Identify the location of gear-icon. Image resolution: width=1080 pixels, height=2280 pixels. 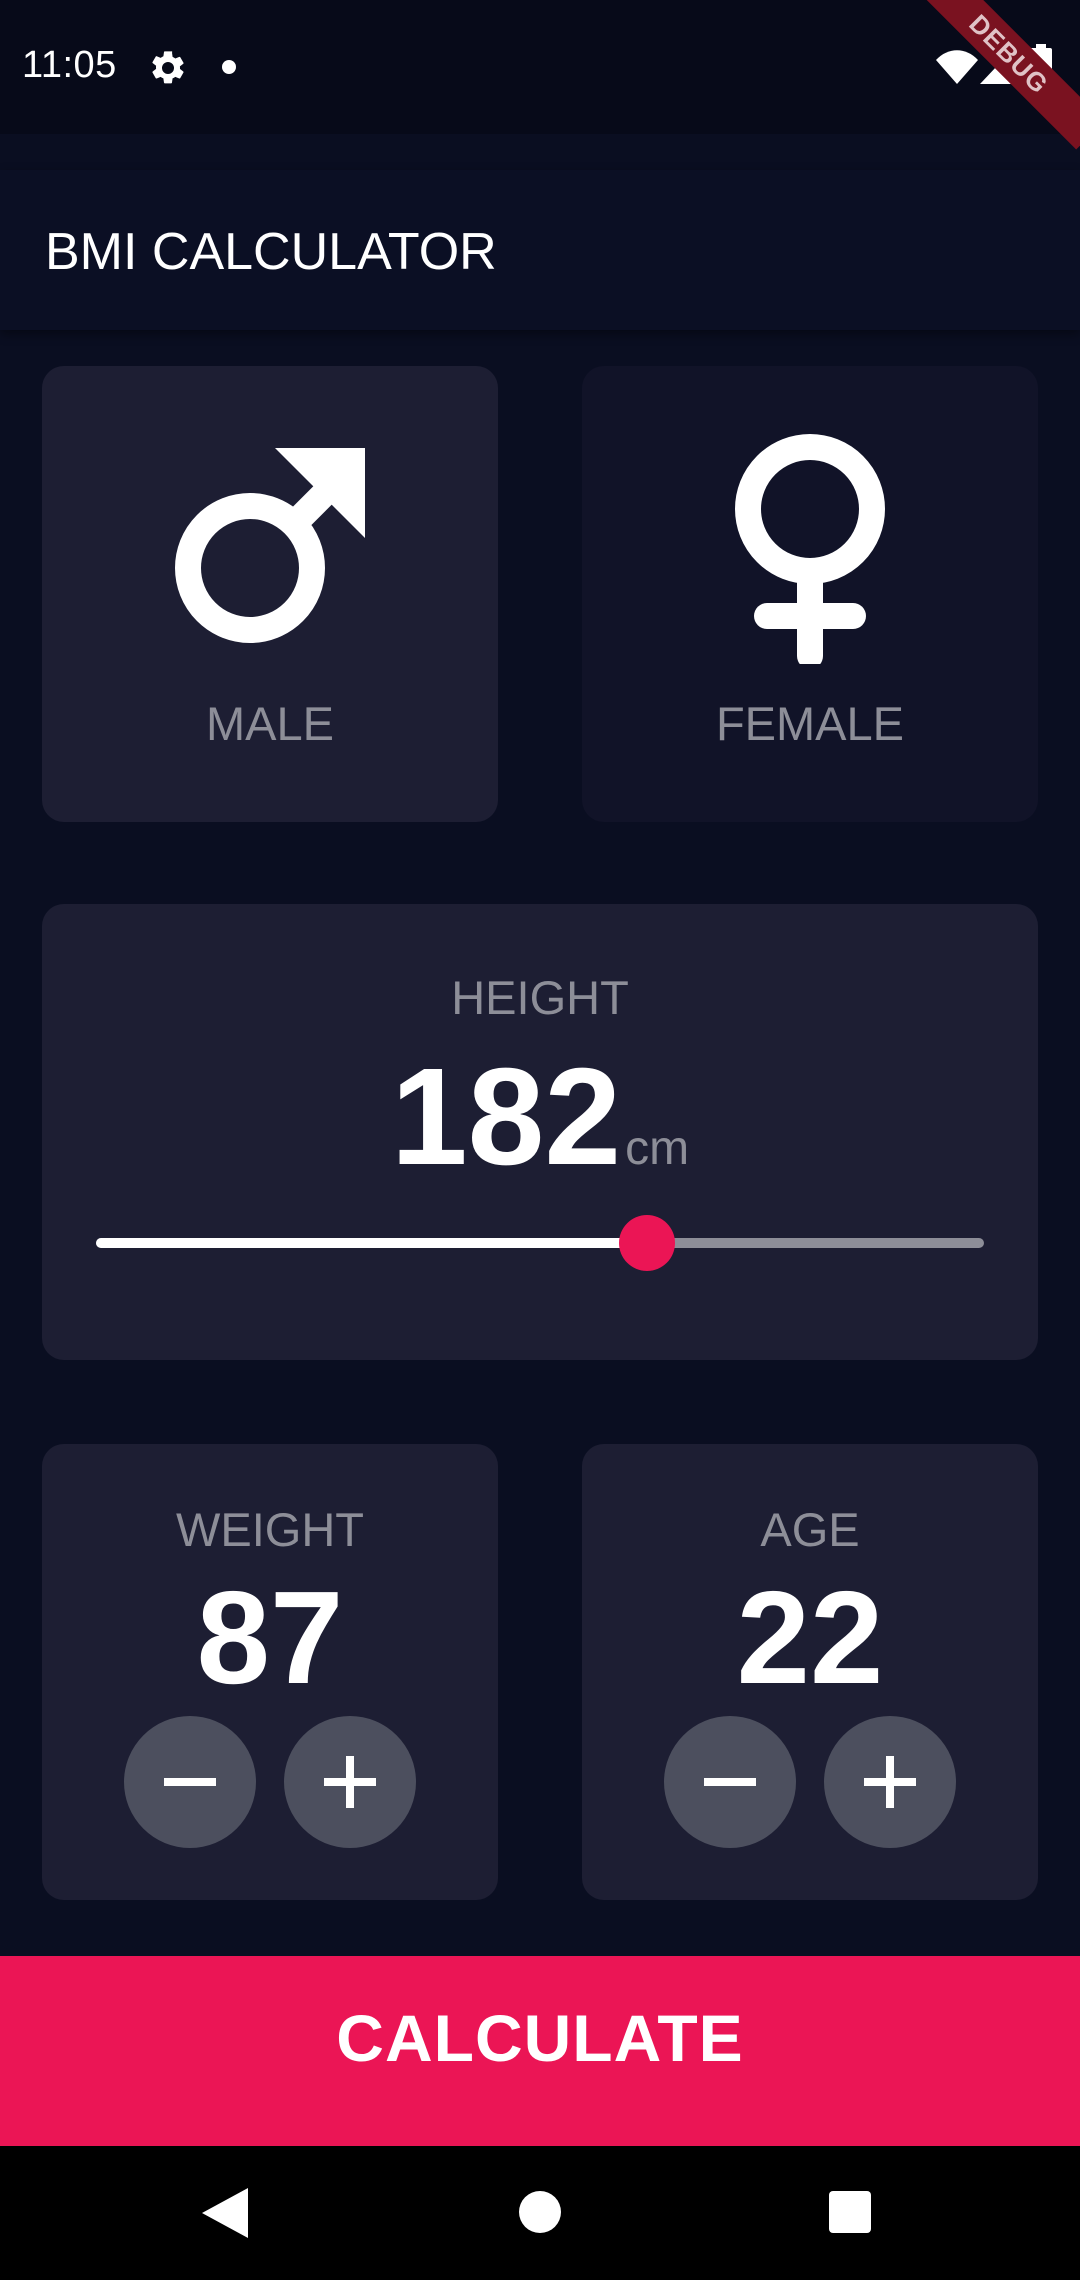
(168, 67).